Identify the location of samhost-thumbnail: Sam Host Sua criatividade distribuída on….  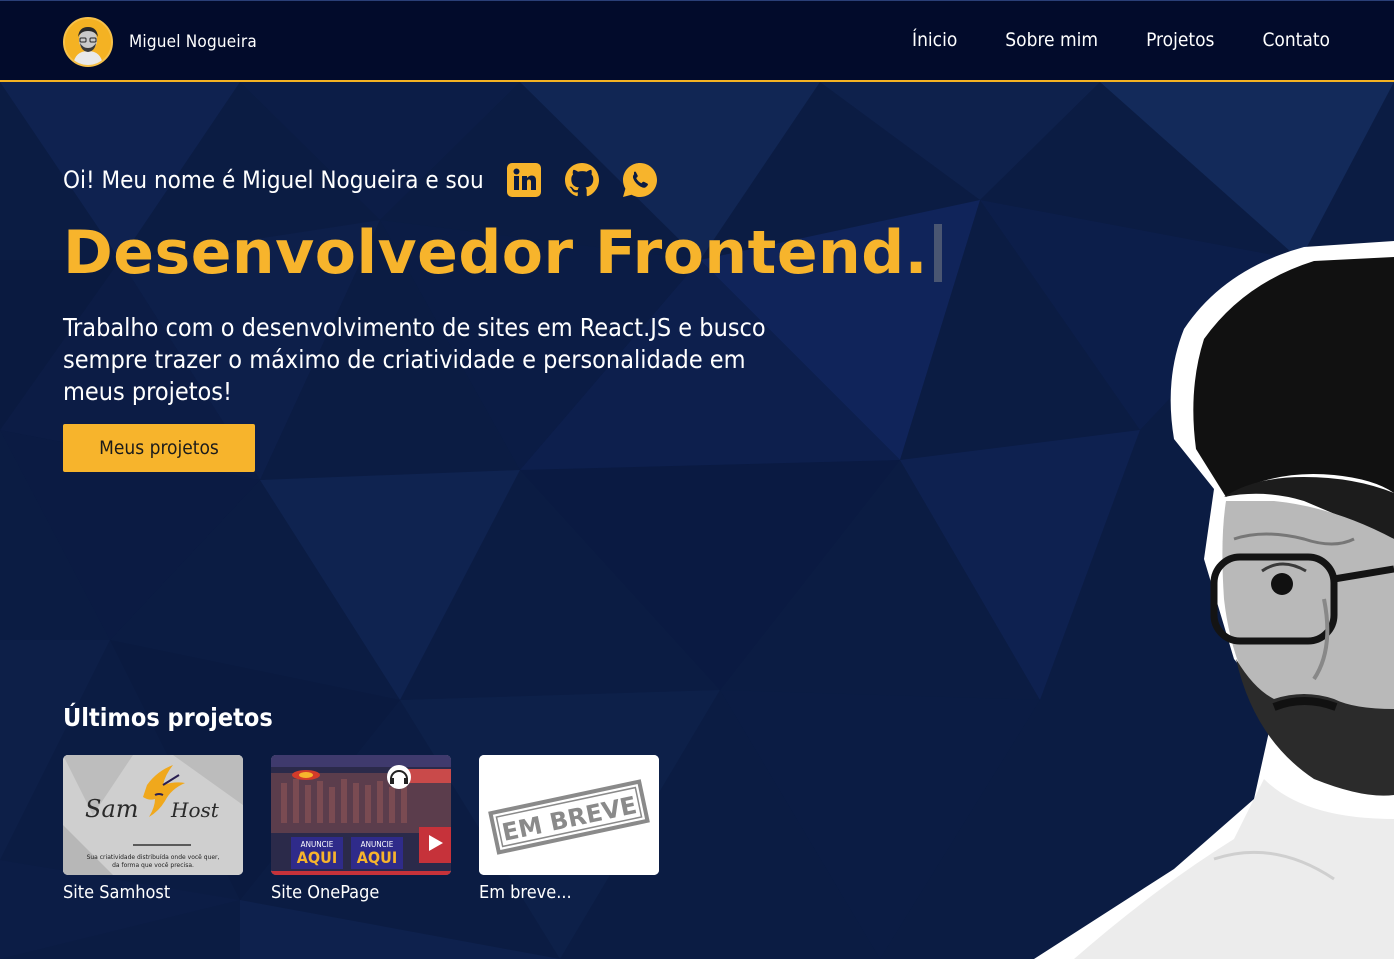
(153, 815).